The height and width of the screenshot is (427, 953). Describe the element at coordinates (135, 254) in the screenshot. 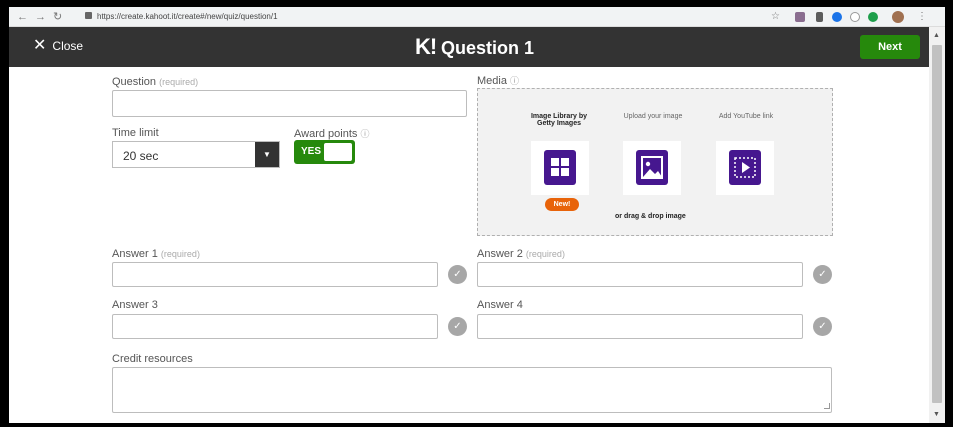

I see `answer-1-label-text: Answer 1` at that location.